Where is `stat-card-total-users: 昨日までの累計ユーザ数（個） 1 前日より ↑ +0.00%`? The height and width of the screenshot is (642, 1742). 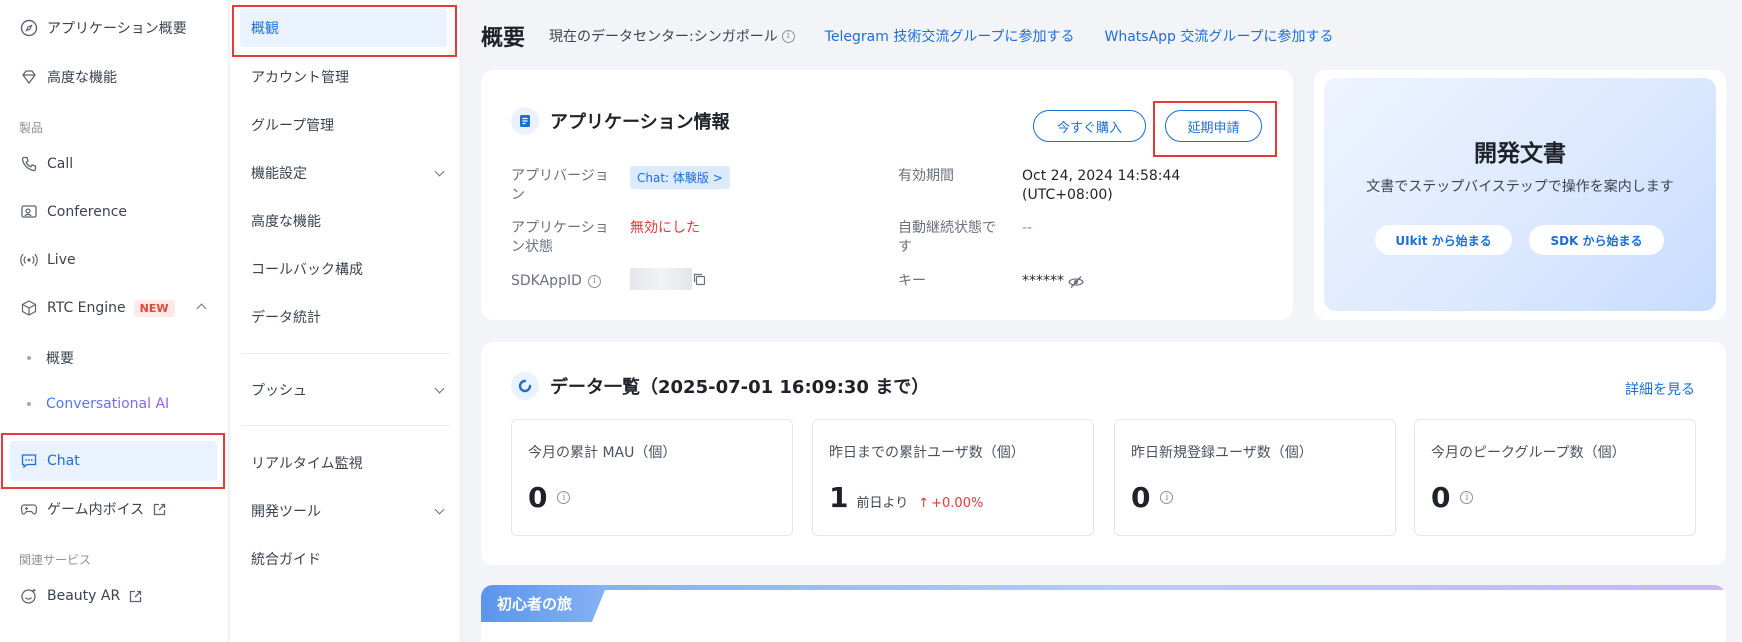
stat-card-total-users: 昨日までの累計ユーザ数（個） 1 前日より ↑ +0.00% is located at coordinates (953, 477).